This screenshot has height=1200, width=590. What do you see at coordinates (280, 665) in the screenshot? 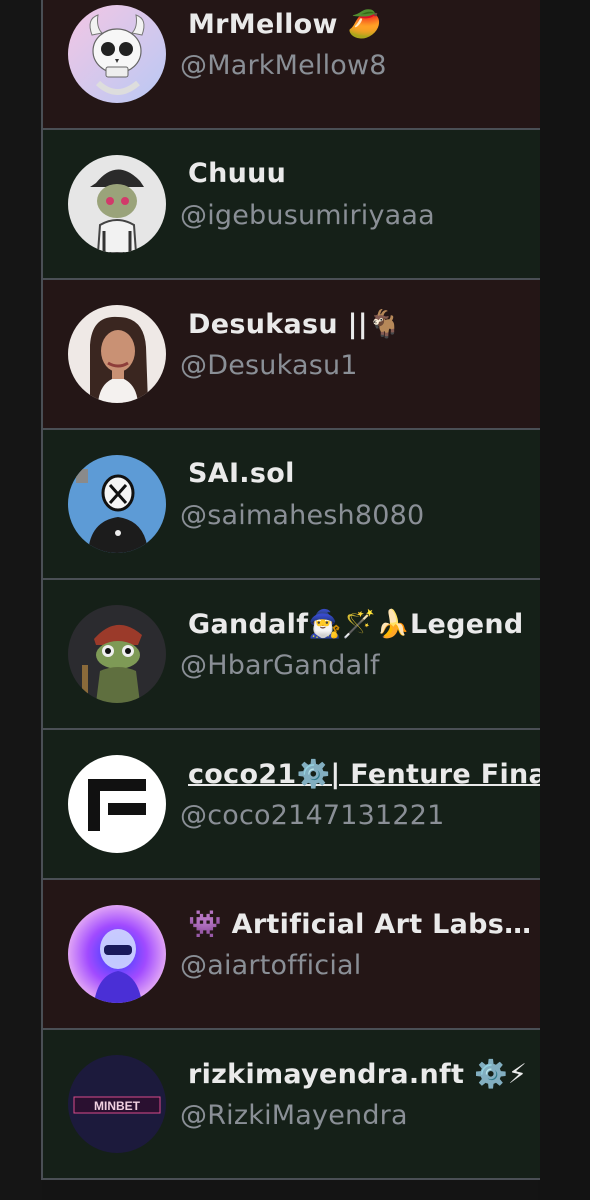
I see `account-handle: @HbarGandalf` at bounding box center [280, 665].